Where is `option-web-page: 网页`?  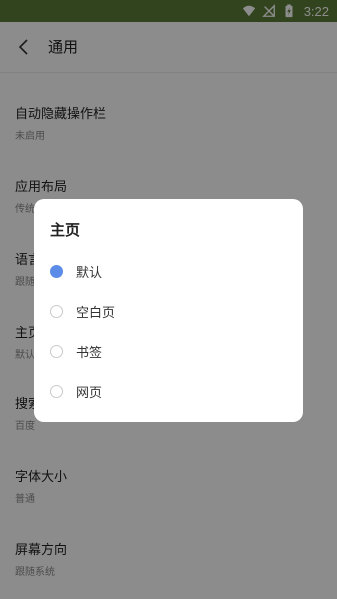
option-web-page: 网页 is located at coordinates (76, 391).